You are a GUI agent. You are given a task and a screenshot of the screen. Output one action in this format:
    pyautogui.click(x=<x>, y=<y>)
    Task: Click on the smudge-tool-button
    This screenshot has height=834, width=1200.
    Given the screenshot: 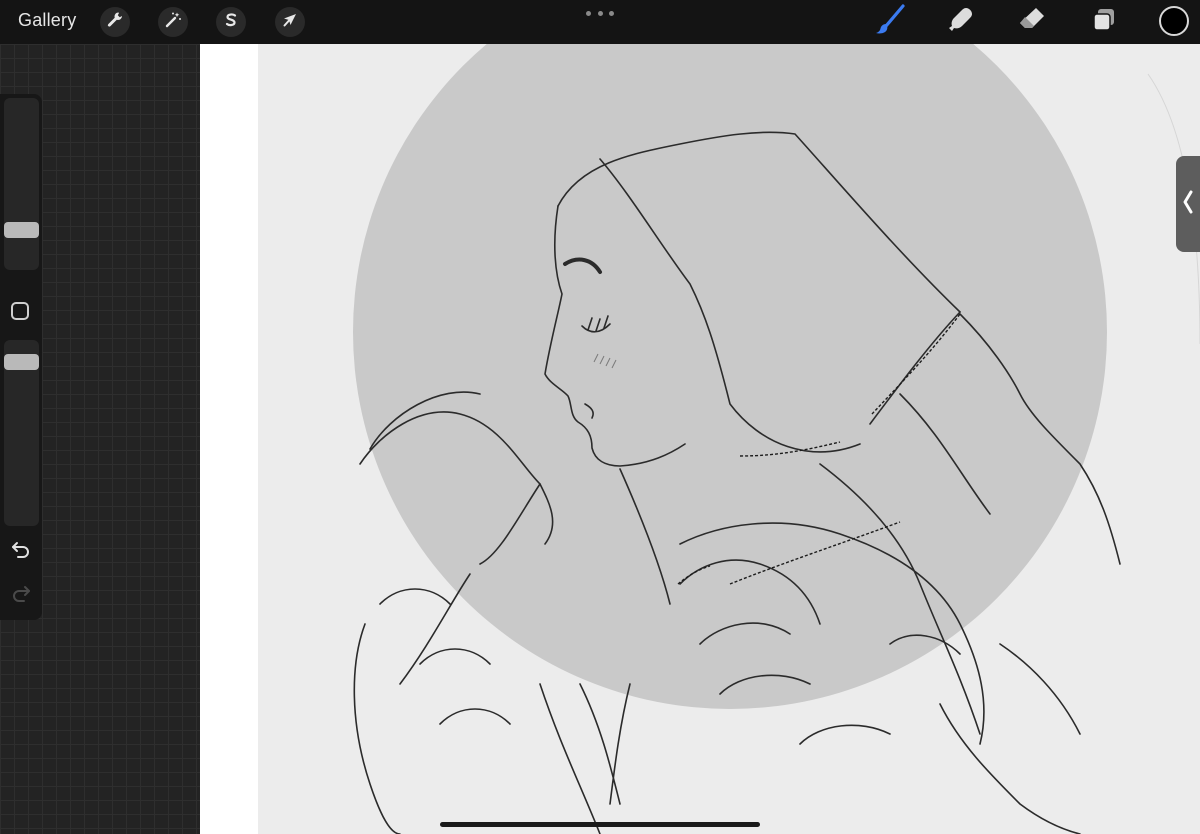 What is the action you would take?
    pyautogui.click(x=960, y=22)
    